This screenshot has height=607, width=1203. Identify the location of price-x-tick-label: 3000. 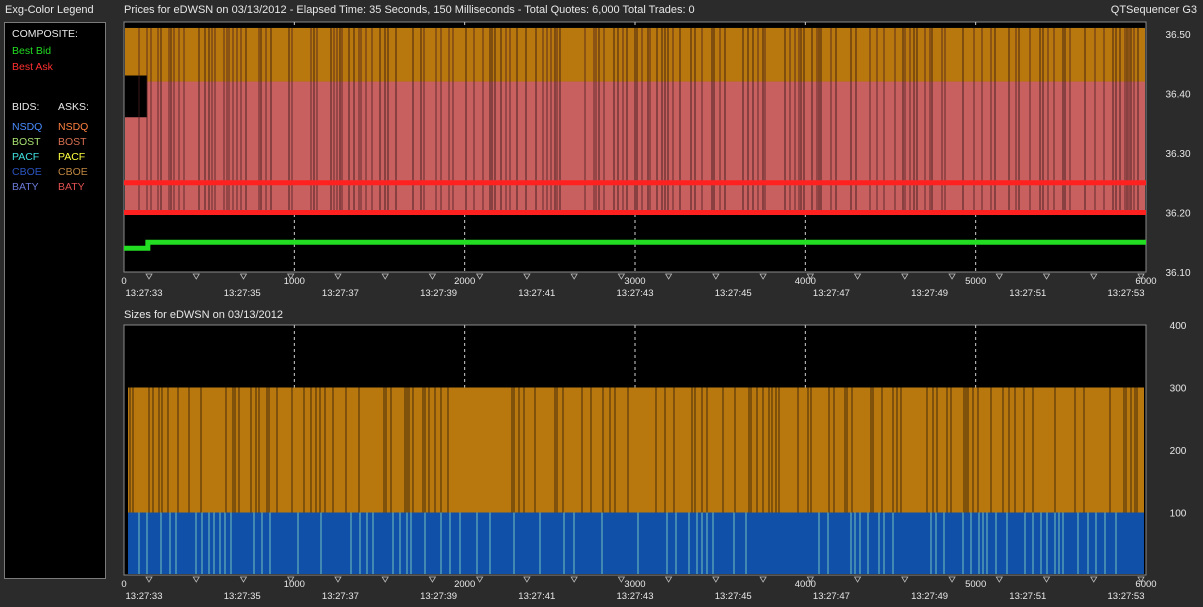
(634, 281).